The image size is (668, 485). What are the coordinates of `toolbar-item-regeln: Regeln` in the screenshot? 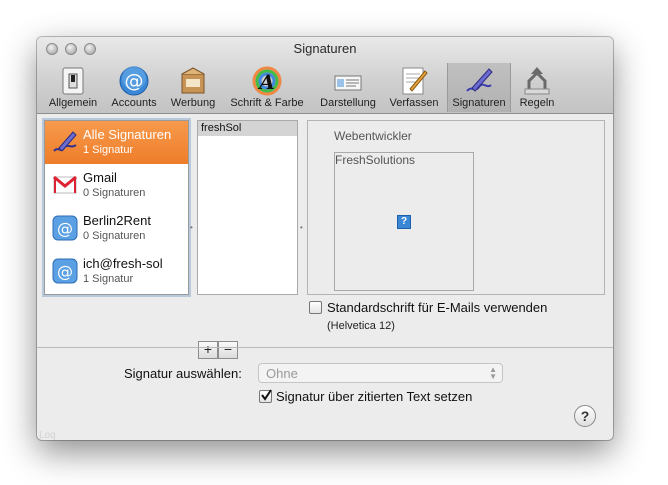 It's located at (537, 87).